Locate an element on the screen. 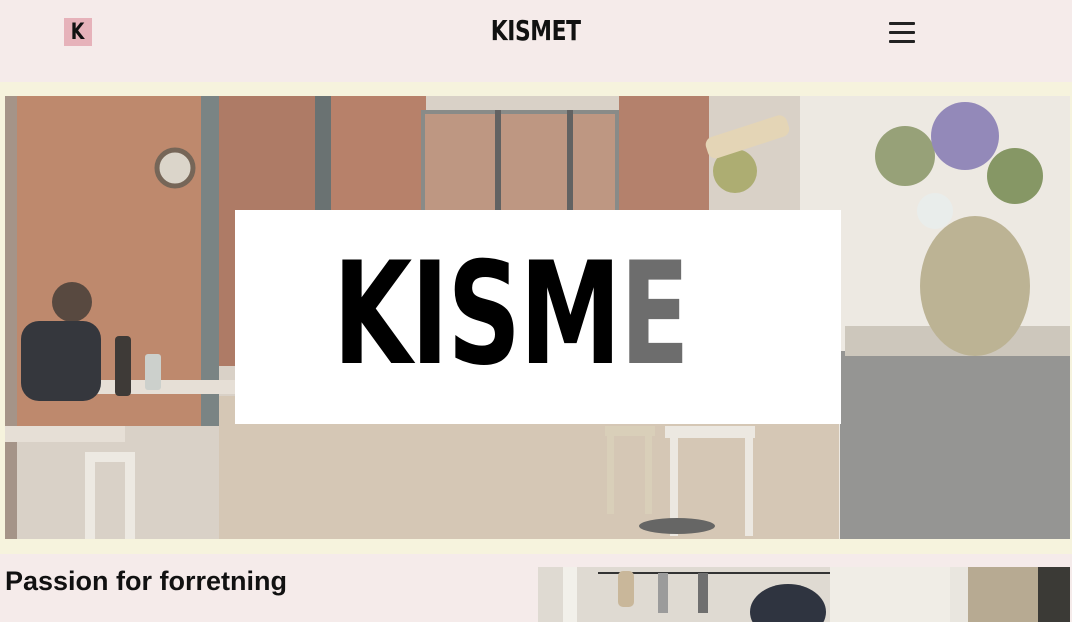 This screenshot has height=622, width=1072. site-header: K KISMET is located at coordinates (536, 41).